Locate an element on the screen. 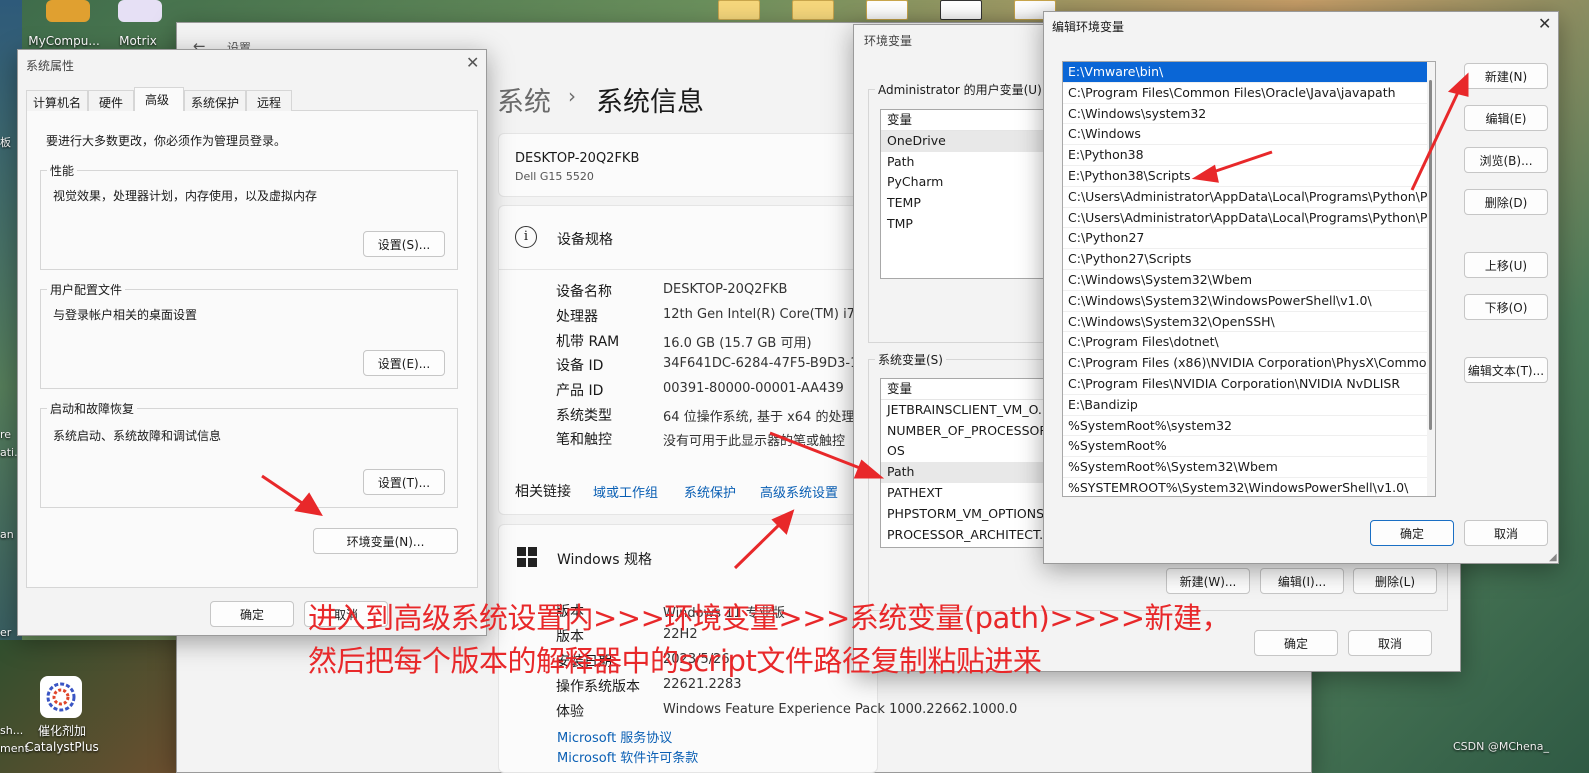 This screenshot has height=773, width=1589. arrow-to-path-variable is located at coordinates (817, 451).